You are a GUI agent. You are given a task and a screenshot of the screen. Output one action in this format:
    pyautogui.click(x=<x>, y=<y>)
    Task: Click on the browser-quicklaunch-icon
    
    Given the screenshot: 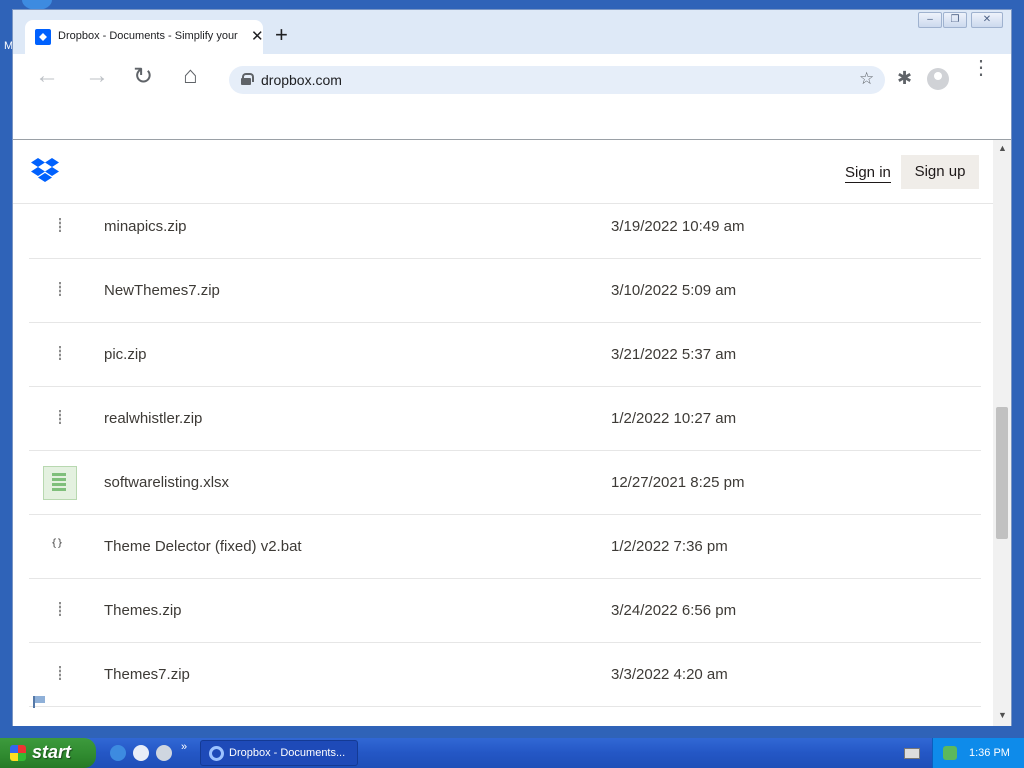 What is the action you would take?
    pyautogui.click(x=141, y=753)
    